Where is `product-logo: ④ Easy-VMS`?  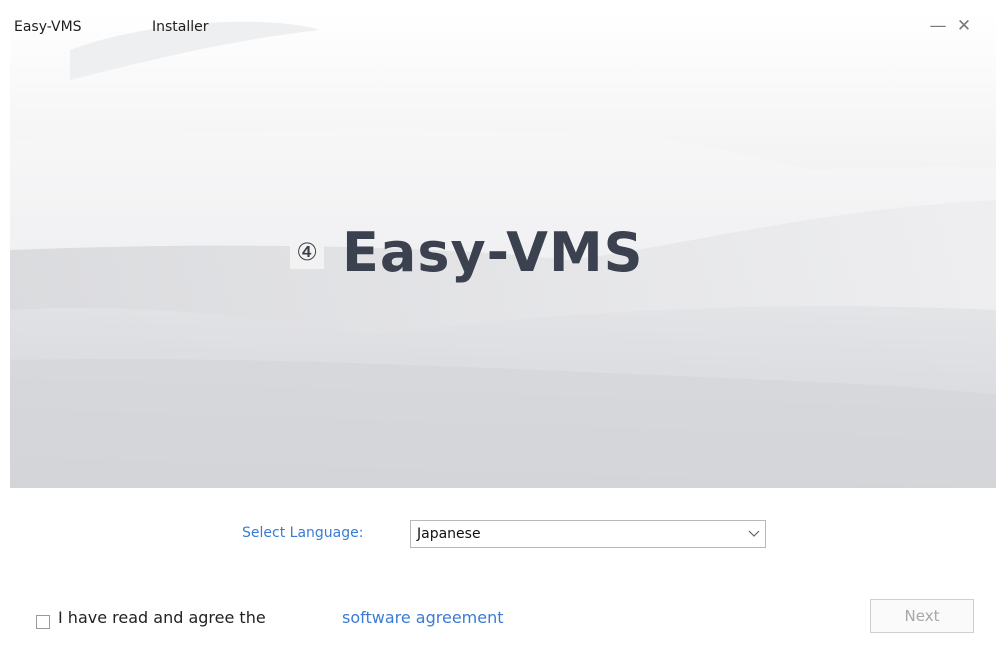
product-logo: ④ Easy-VMS is located at coordinates (467, 252).